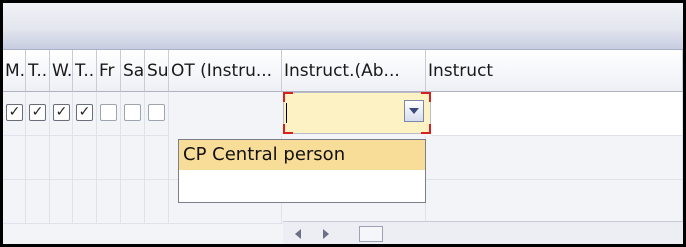  I want to click on checkbox-monday: ✓, so click(14, 112).